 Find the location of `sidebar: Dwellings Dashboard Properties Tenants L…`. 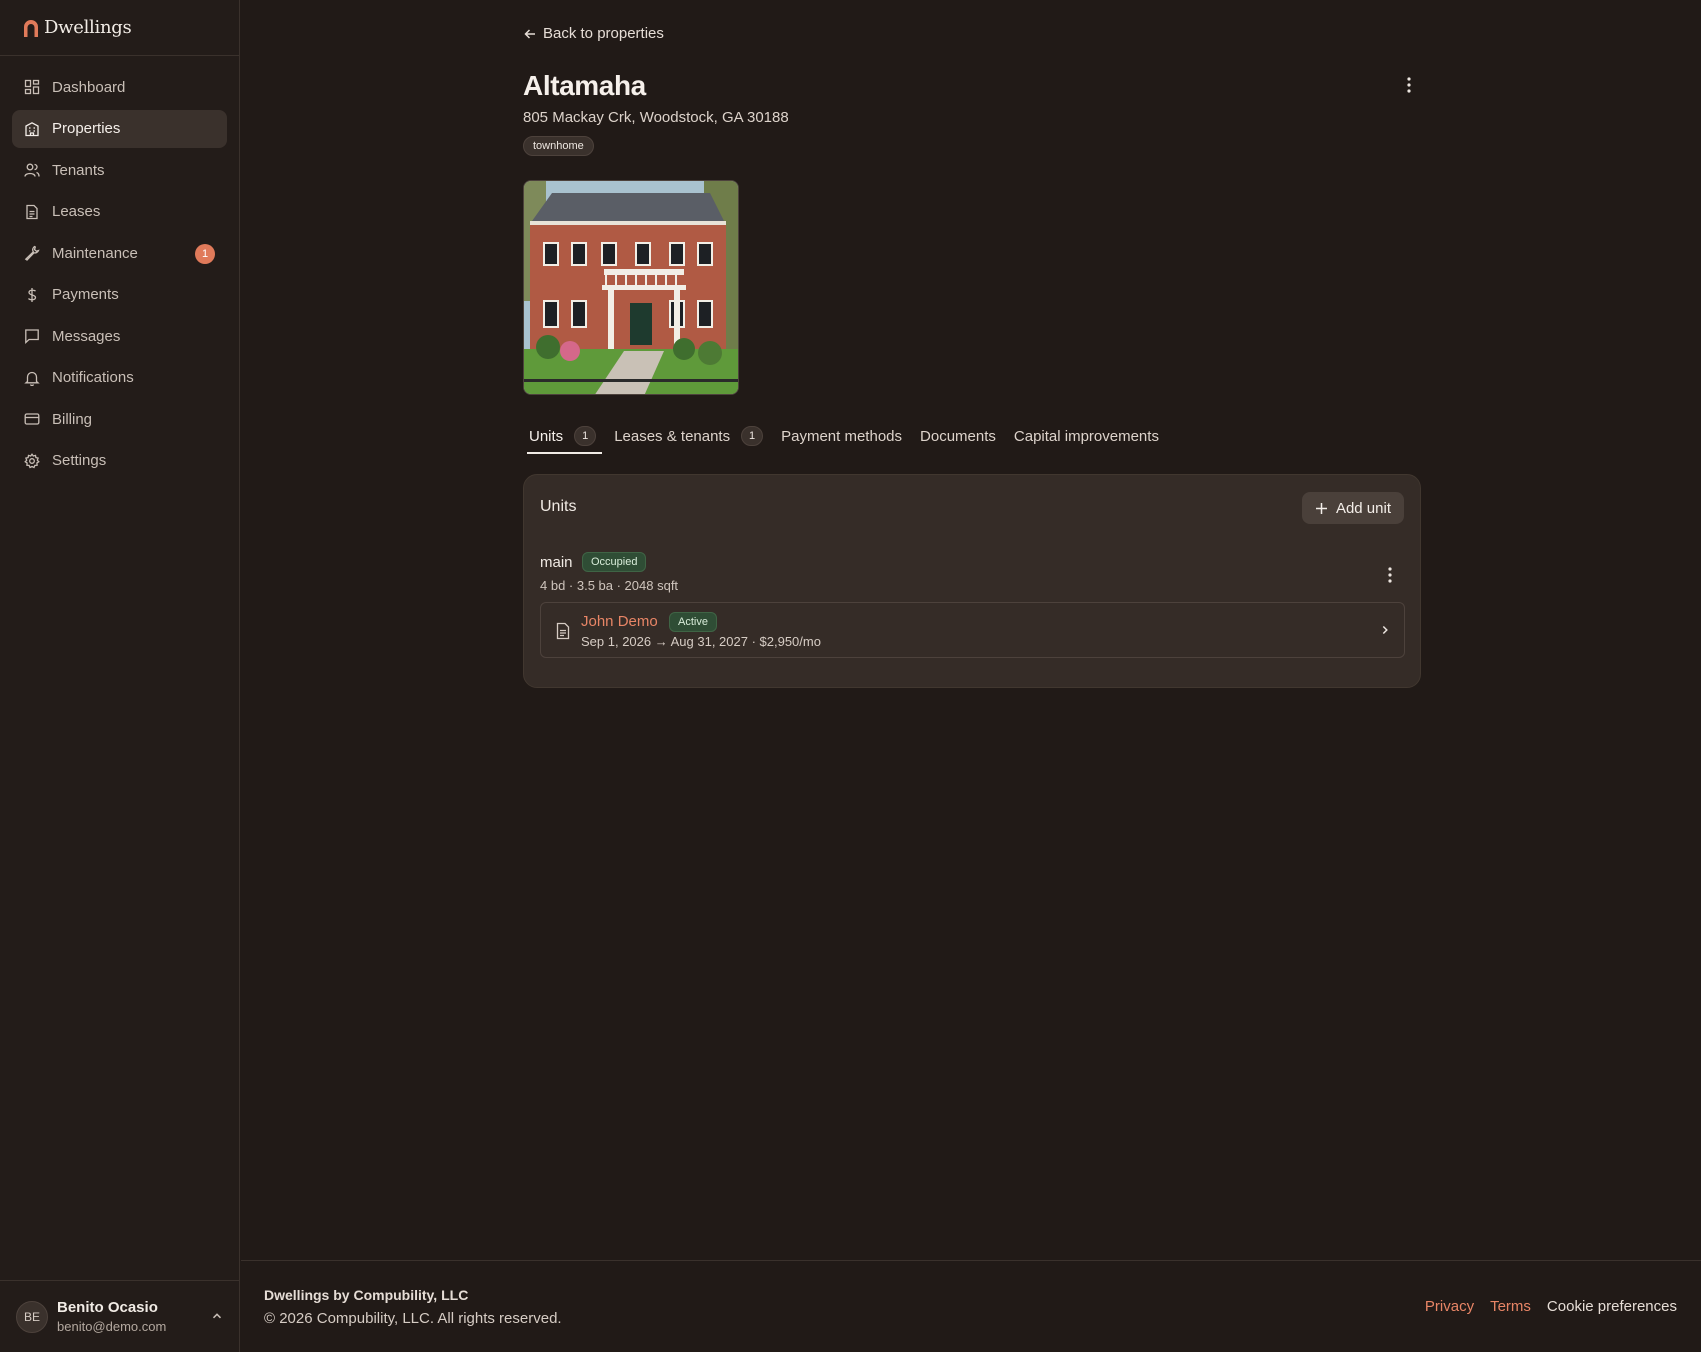

sidebar: Dwellings Dashboard Properties Tenants L… is located at coordinates (120, 676).